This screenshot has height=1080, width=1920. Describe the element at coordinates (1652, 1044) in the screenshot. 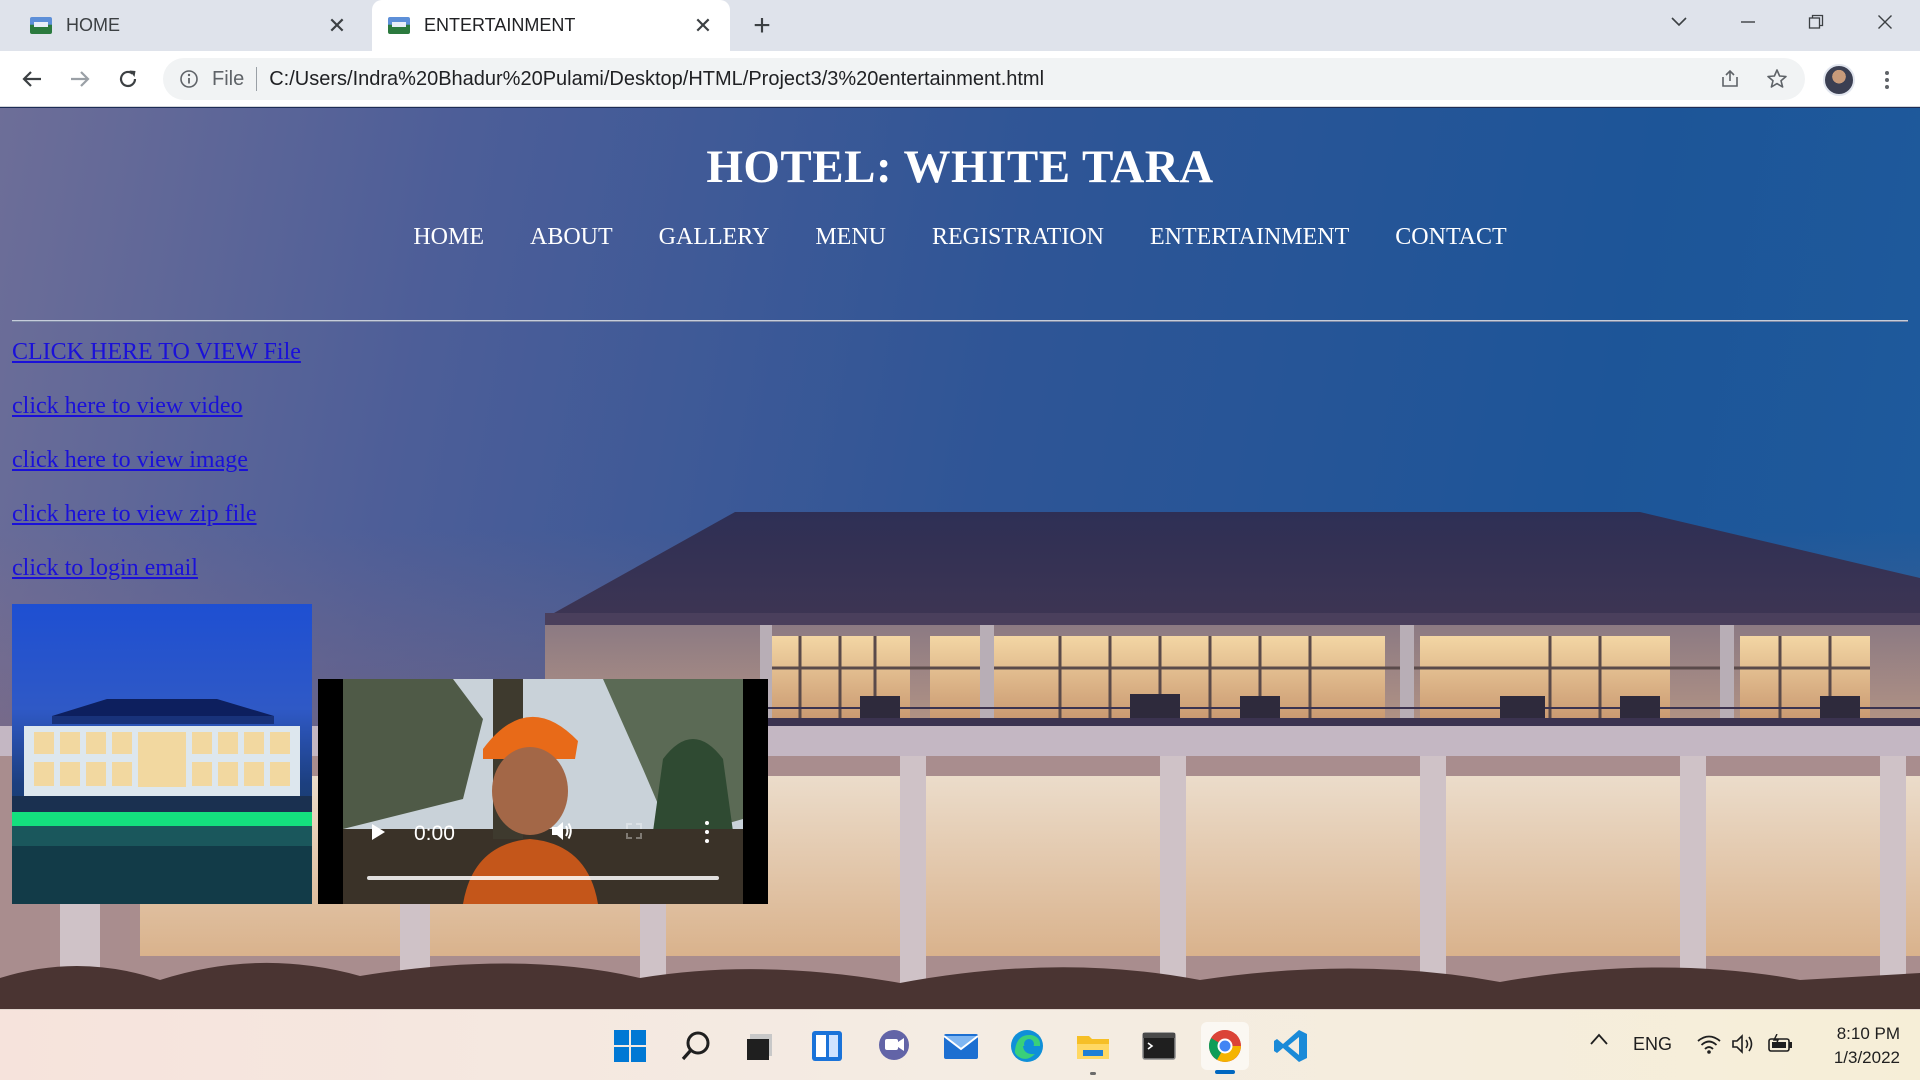

I see `language-indicator: ENG` at that location.